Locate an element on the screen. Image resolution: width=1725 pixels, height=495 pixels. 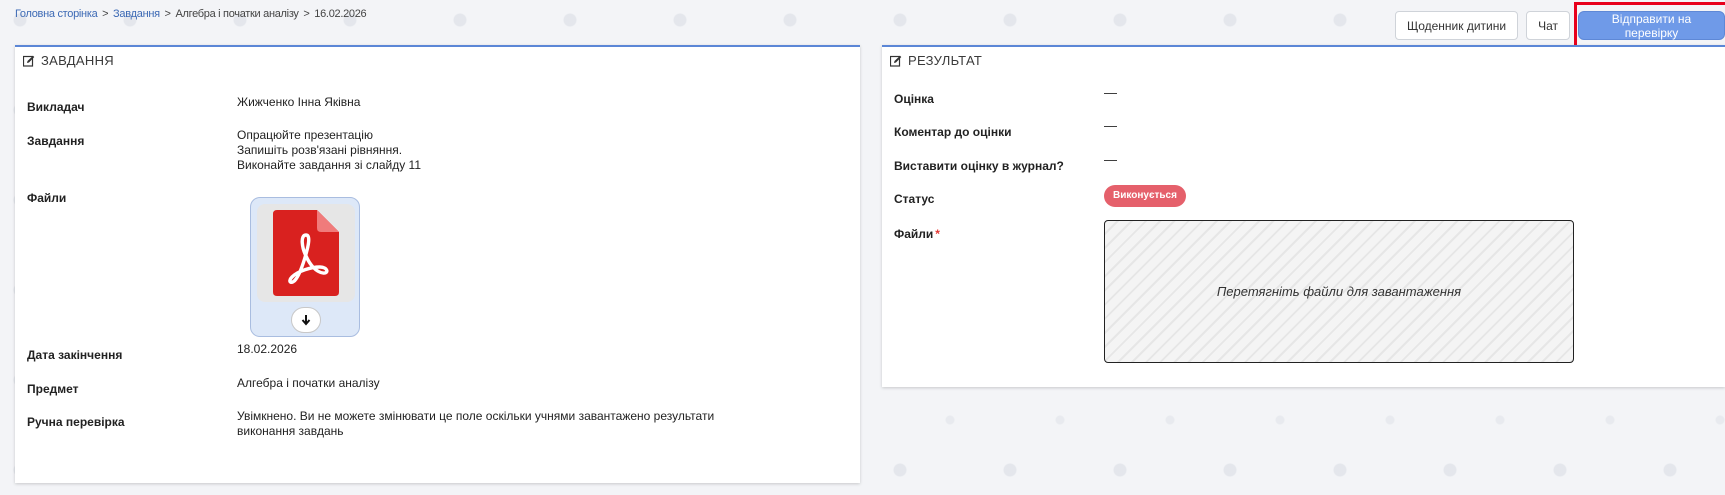
dropzone-text: Перетягніть файли для завантаження is located at coordinates (1339, 291).